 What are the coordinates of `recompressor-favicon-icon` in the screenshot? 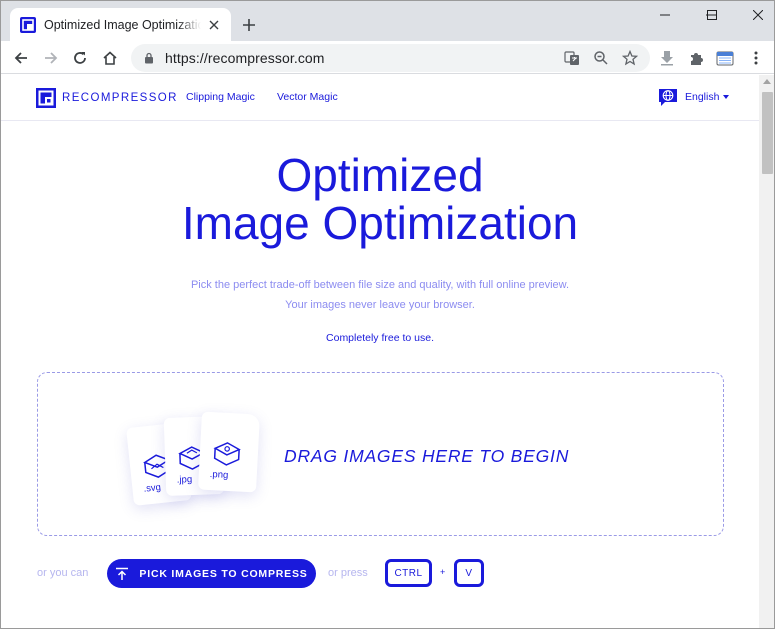 It's located at (28, 24).